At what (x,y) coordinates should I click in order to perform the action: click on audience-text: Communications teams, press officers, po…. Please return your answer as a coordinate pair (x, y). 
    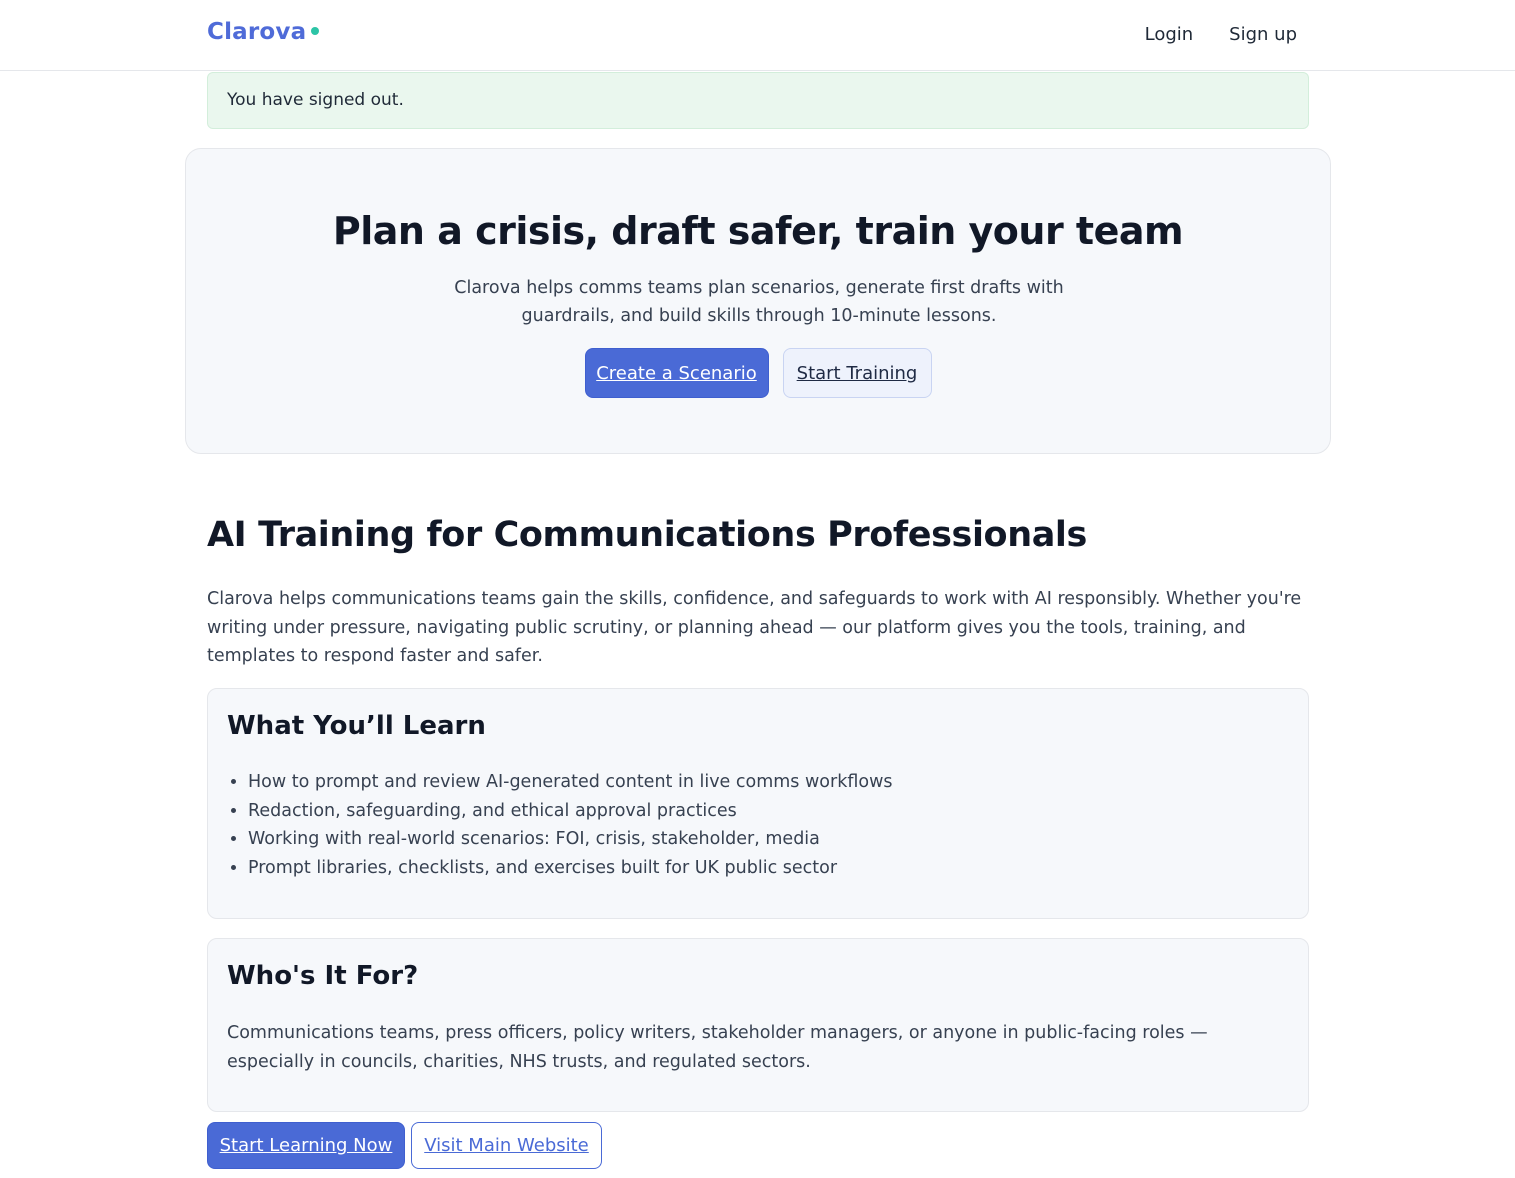
    Looking at the image, I should click on (717, 1047).